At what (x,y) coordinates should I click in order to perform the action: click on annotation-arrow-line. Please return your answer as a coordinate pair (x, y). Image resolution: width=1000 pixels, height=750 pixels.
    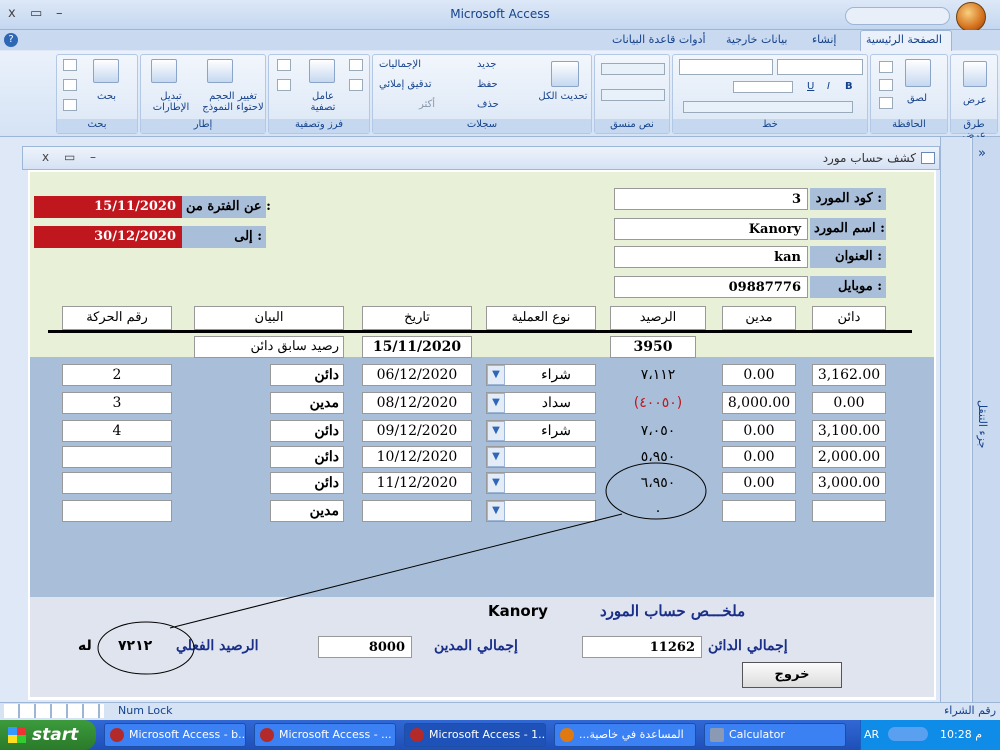
    Looking at the image, I should click on (396, 571).